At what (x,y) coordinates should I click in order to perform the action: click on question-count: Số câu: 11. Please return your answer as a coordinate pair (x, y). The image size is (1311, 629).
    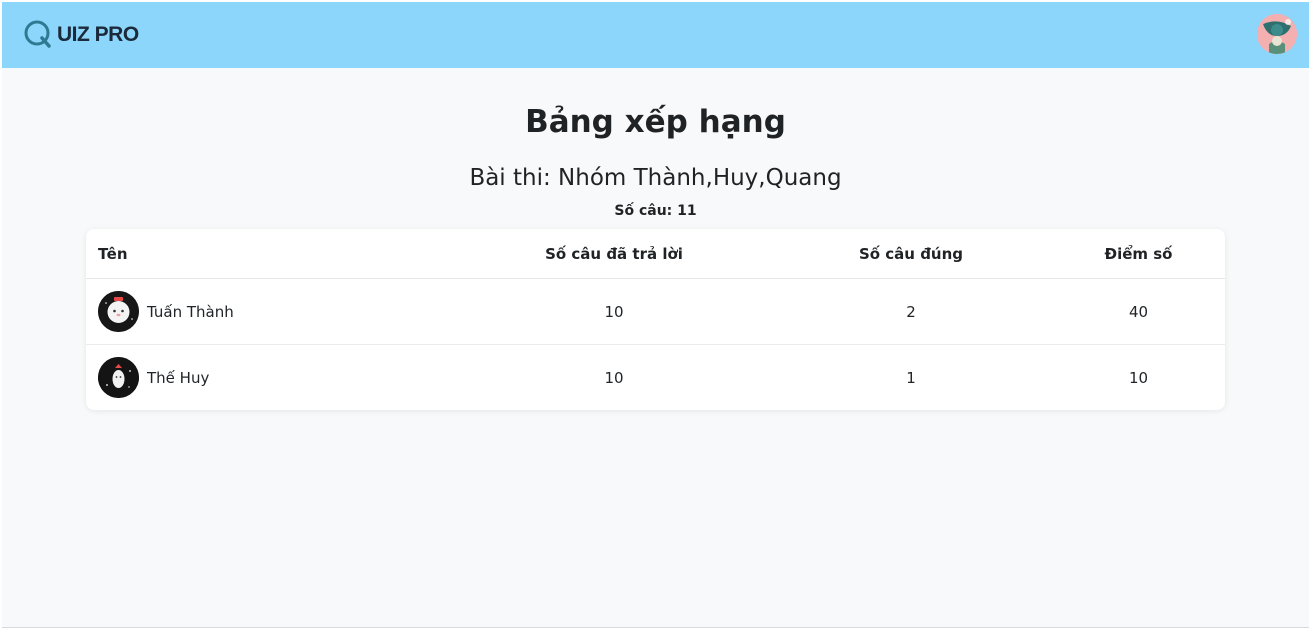
    Looking at the image, I should click on (655, 211).